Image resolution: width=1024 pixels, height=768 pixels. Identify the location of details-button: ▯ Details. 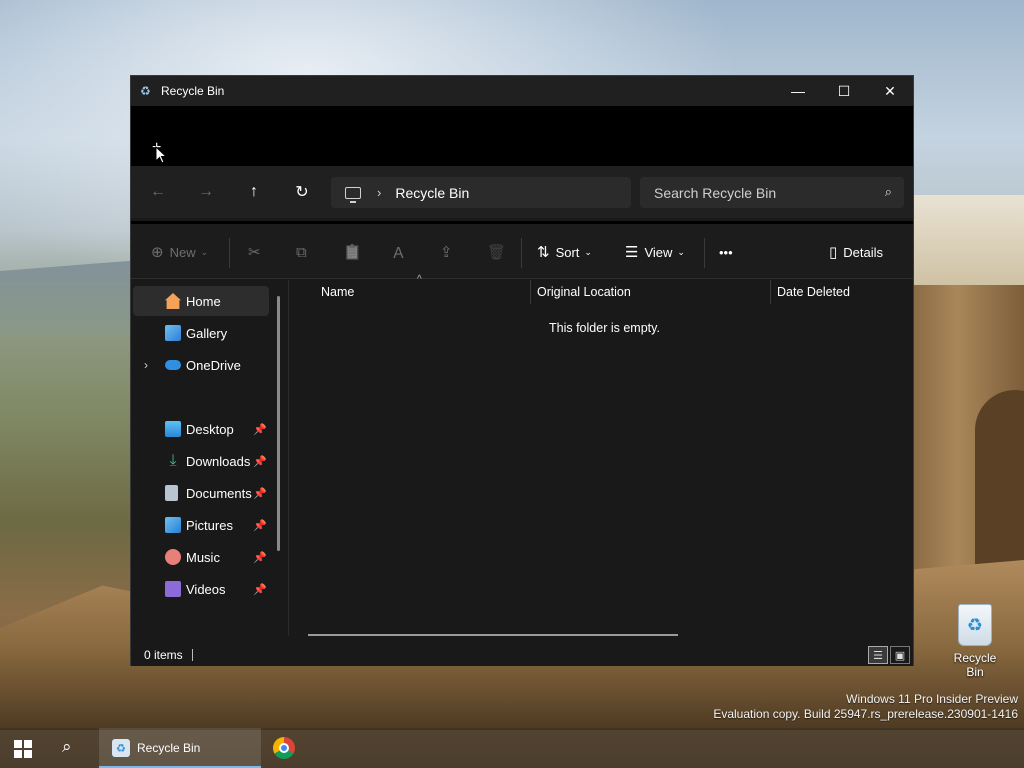
(856, 252).